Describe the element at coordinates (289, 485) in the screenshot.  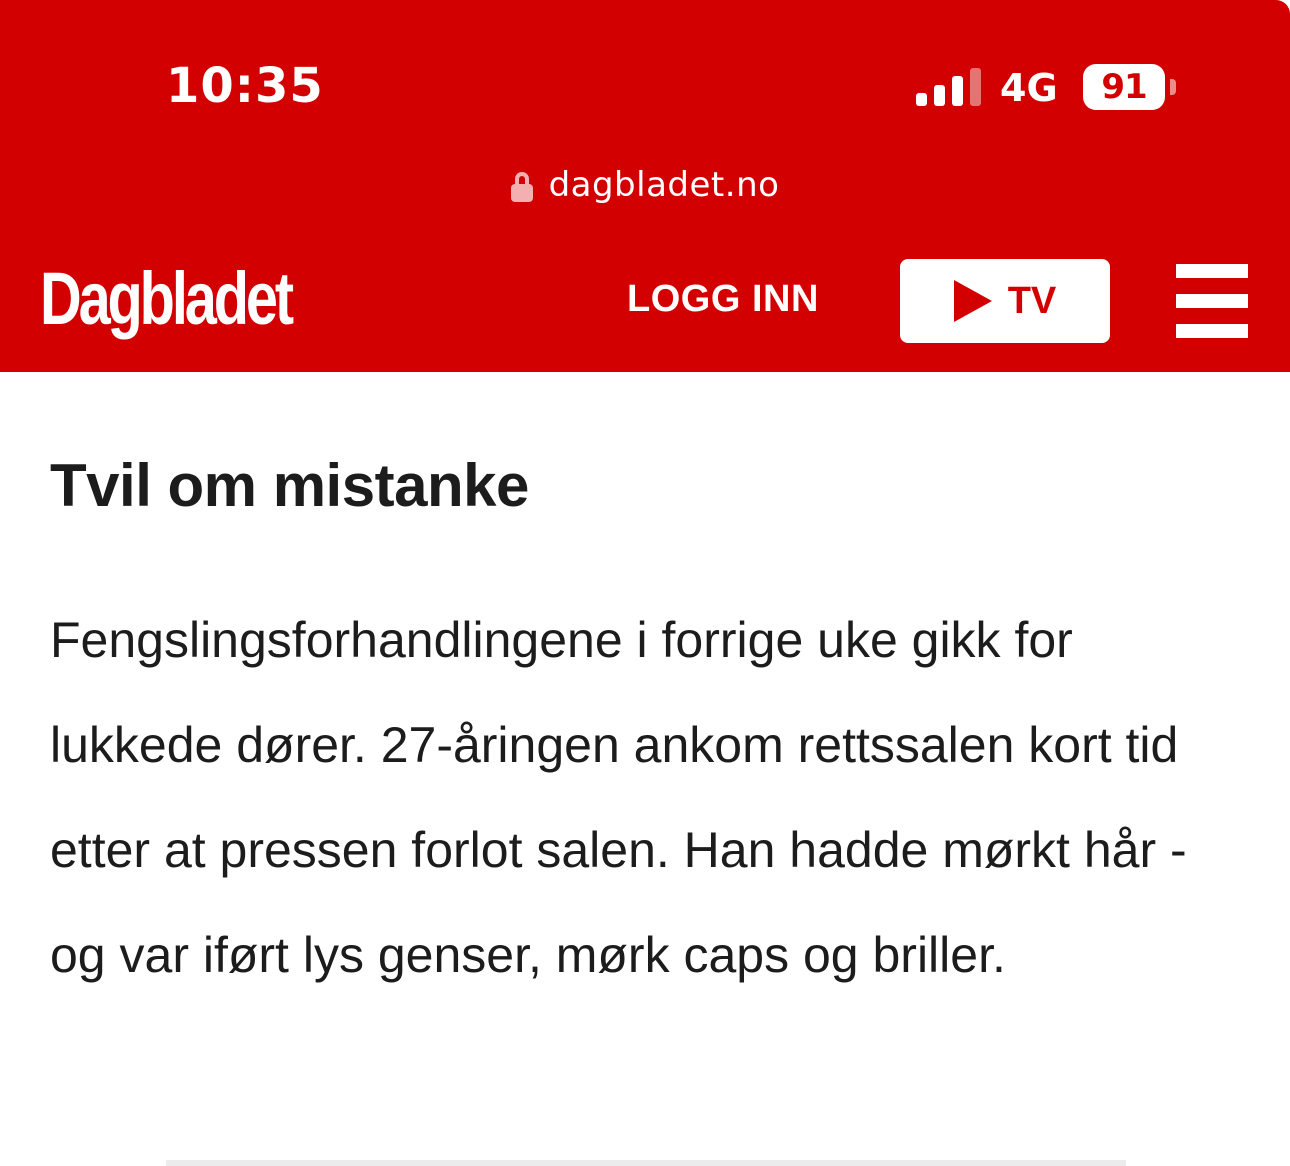
I see `article-heading: Tvil om mistanke` at that location.